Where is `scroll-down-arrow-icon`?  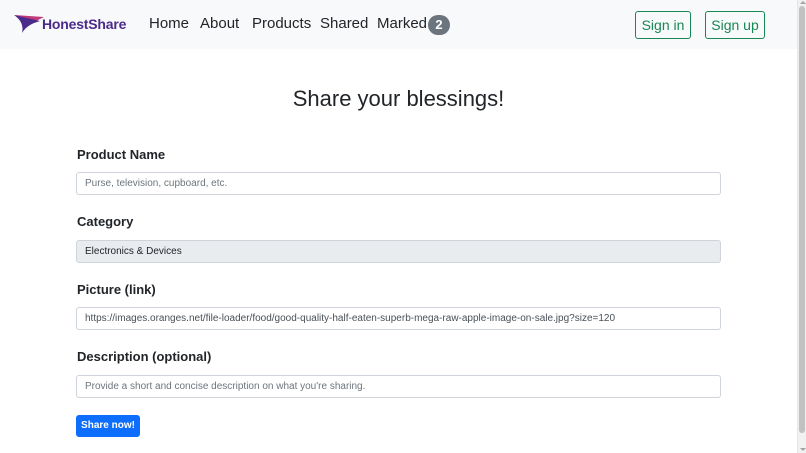
scroll-down-arrow-icon is located at coordinates (803, 449).